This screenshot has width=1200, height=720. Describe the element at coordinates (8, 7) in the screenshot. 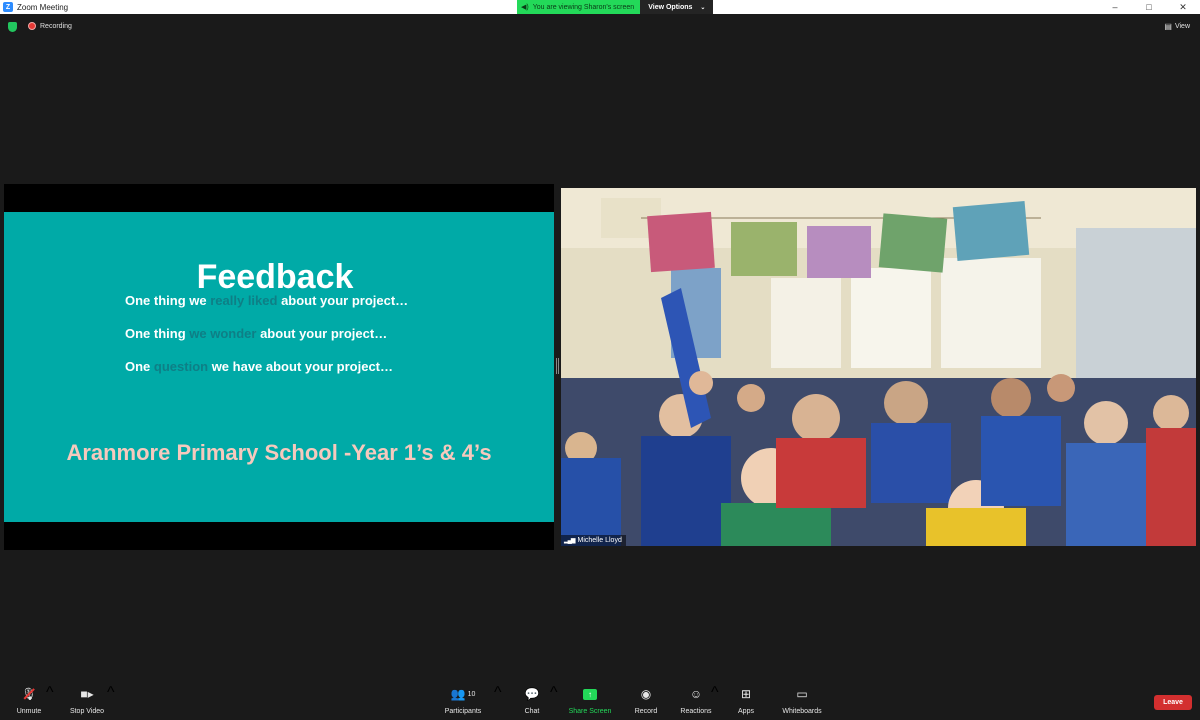

I see `zoom-logo-icon: Z` at that location.